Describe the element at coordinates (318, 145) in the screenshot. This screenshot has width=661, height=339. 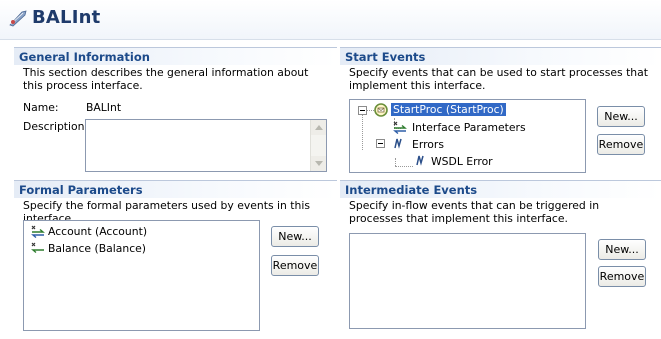
I see `description-scrollbar` at that location.